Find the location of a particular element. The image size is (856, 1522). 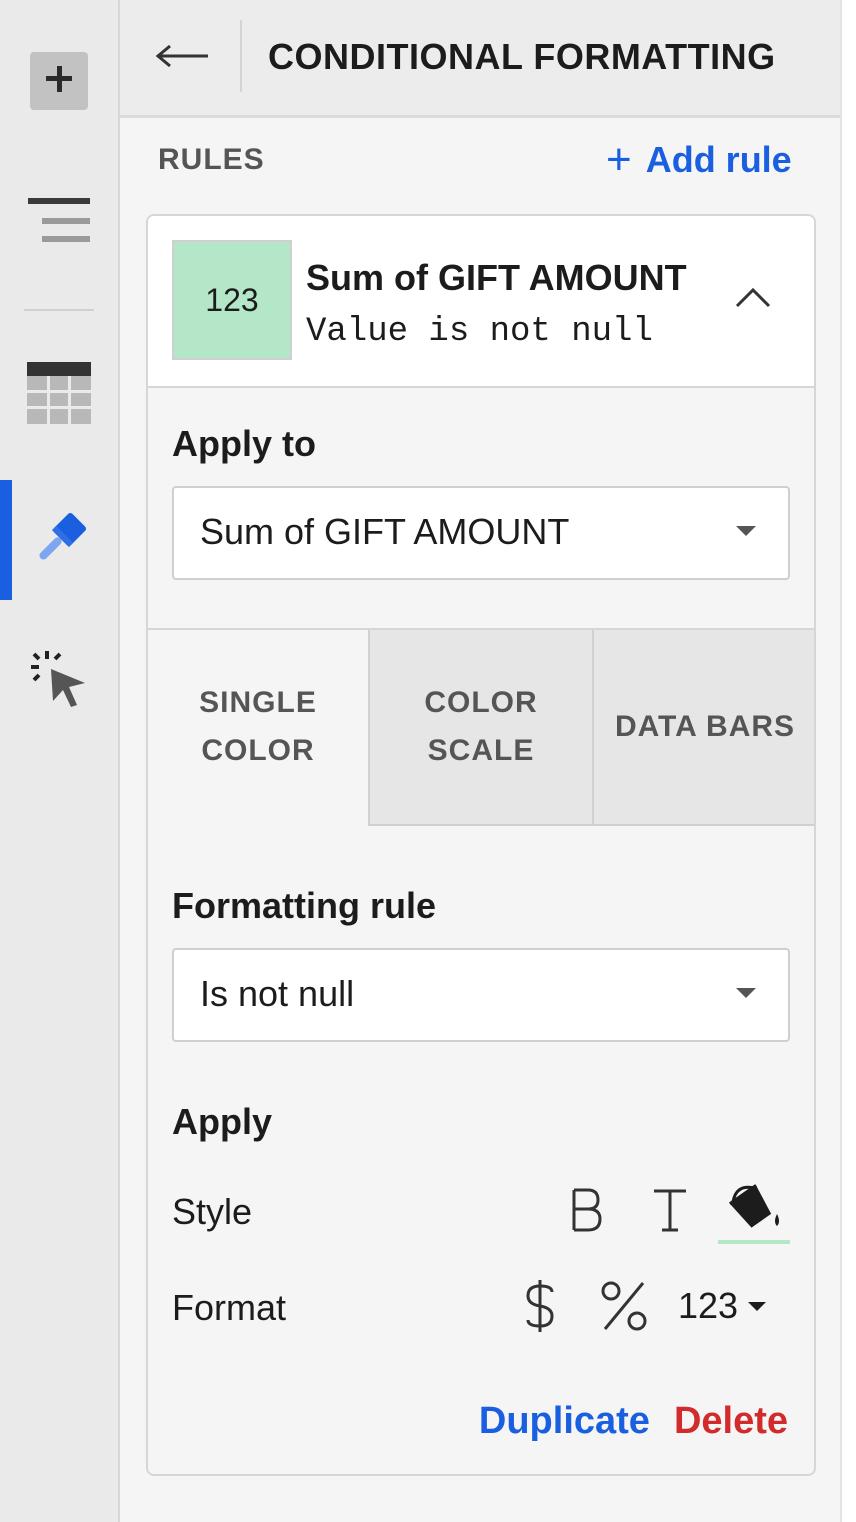

rule-actions: Duplicate Delete is located at coordinates (468, 1421).